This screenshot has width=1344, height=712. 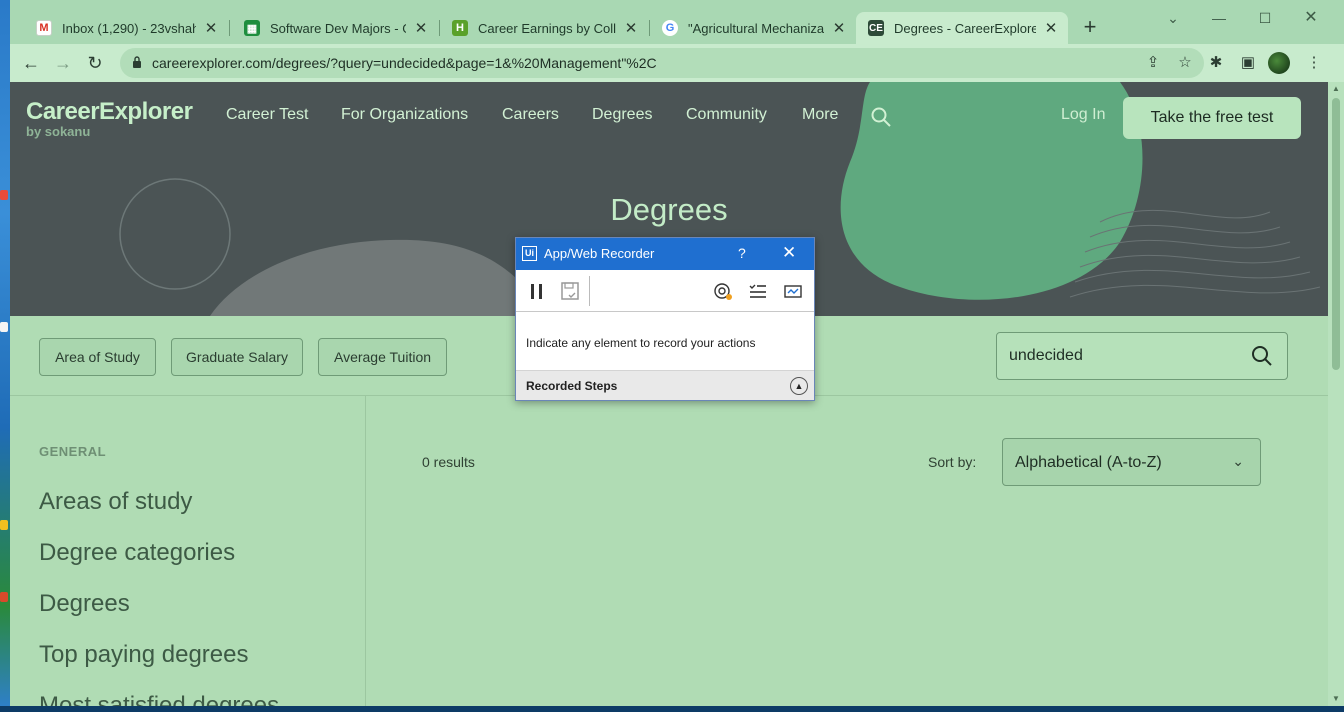 What do you see at coordinates (448, 462) in the screenshot?
I see `results-count: 0 results` at bounding box center [448, 462].